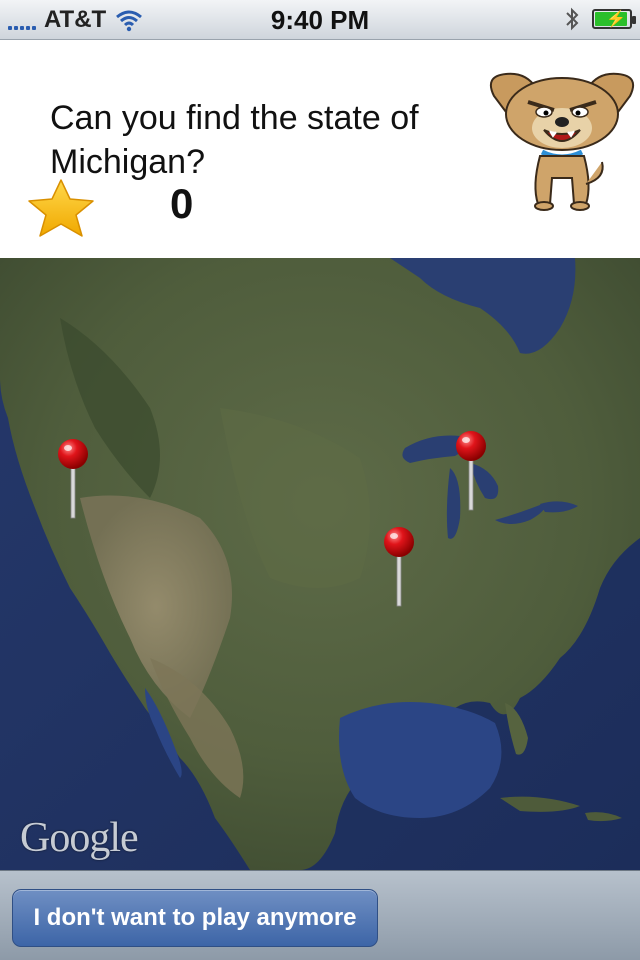 The image size is (640, 960). Describe the element at coordinates (562, 141) in the screenshot. I see `dog-mascot-icon` at that location.